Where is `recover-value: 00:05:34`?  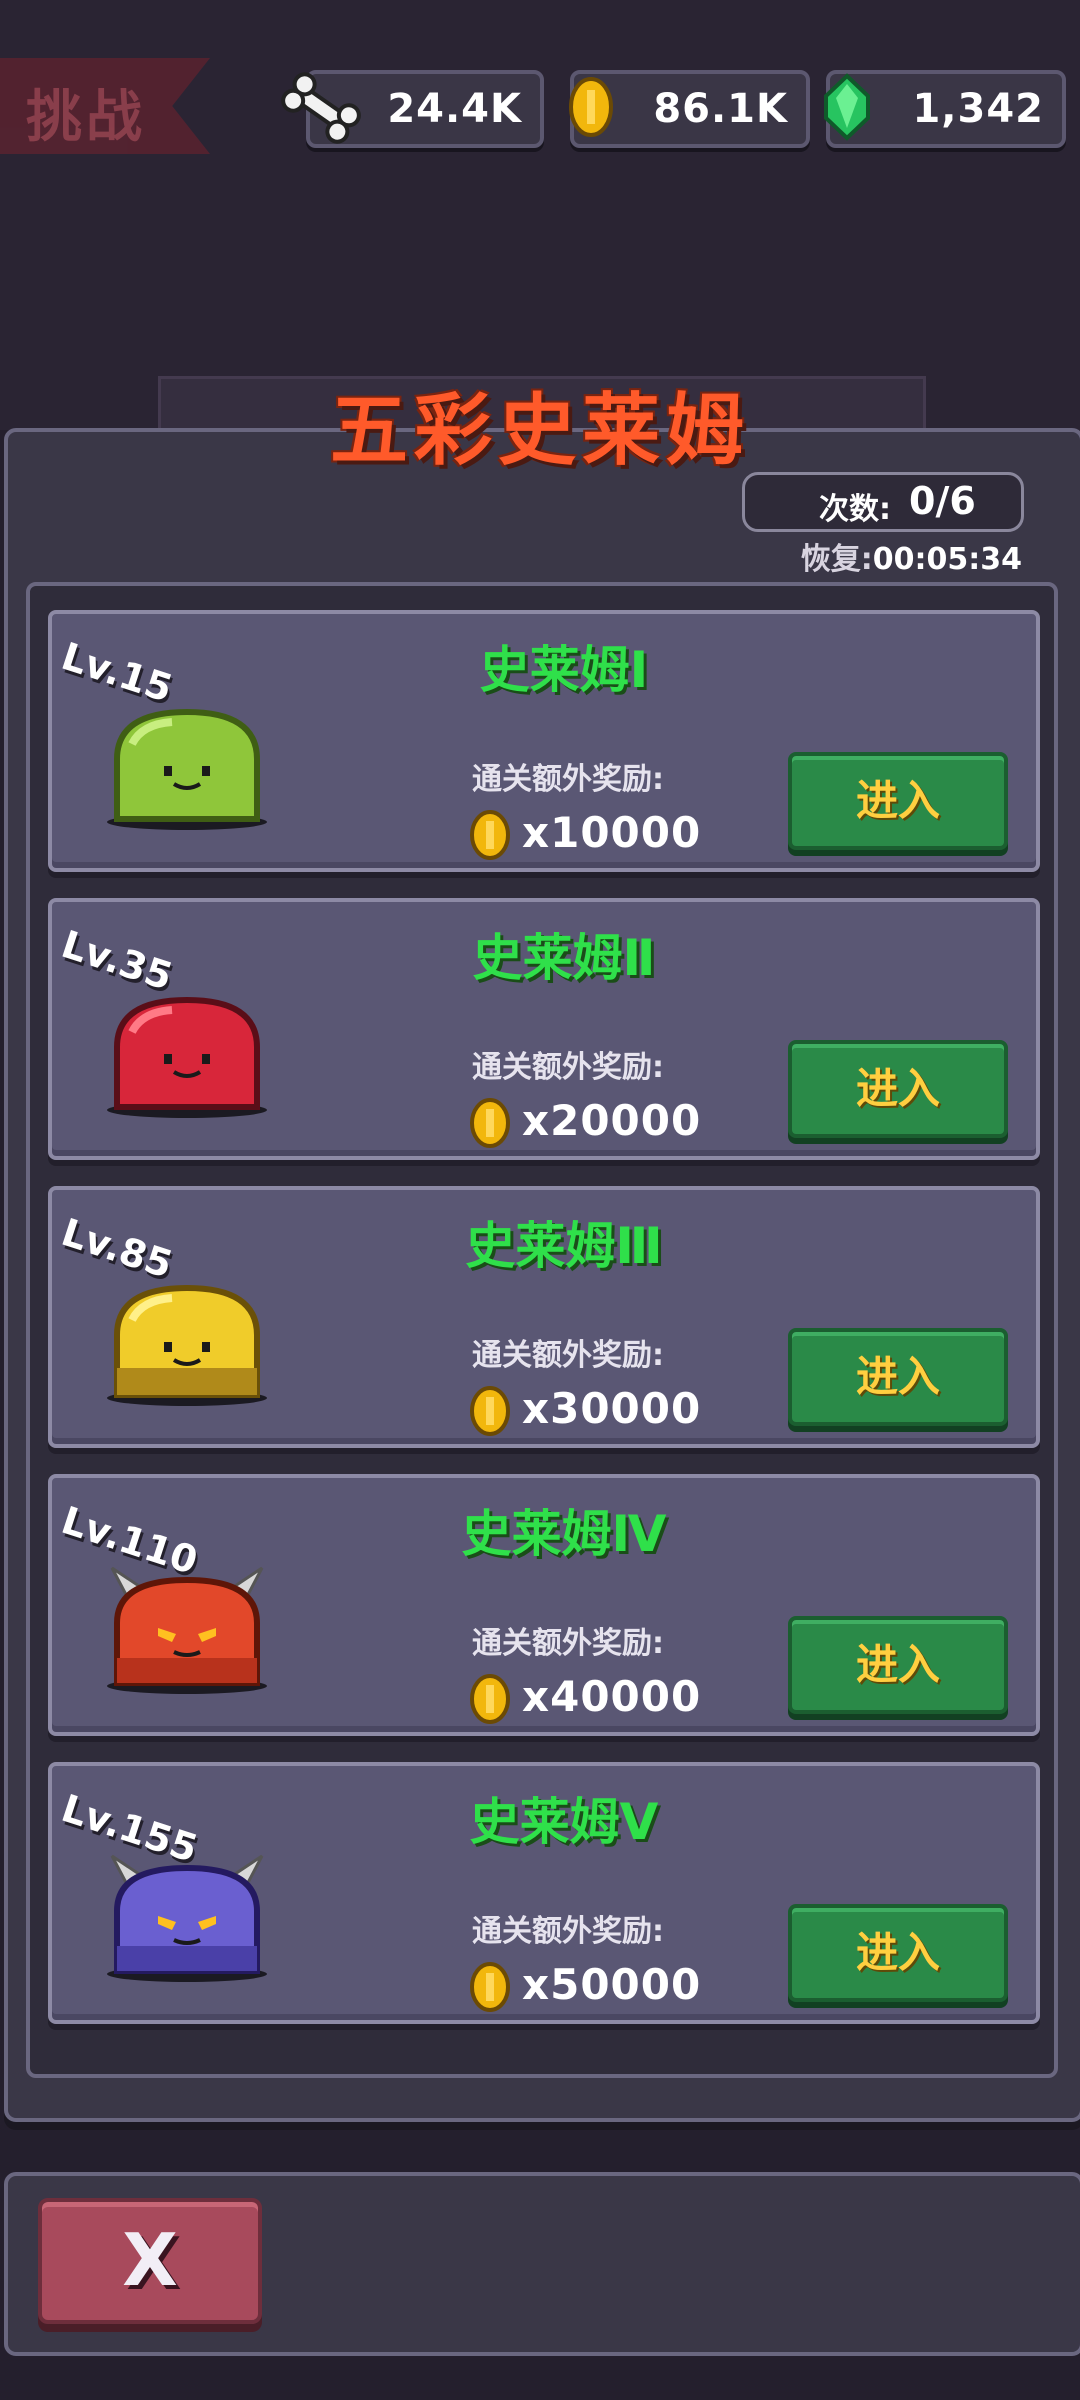
recover-value: 00:05:34 is located at coordinates (947, 559).